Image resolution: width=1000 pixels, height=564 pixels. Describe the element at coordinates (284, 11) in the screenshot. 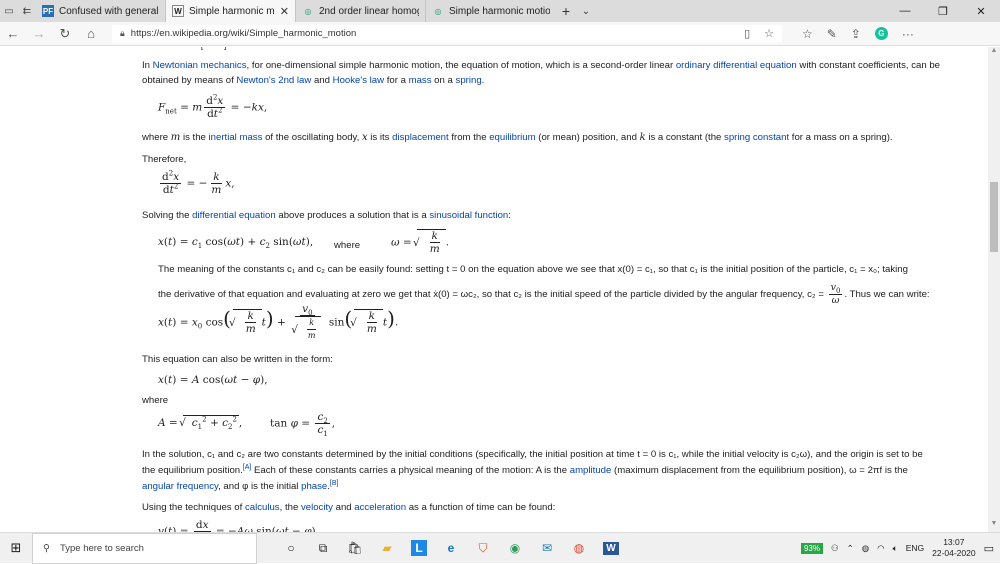

I see `close-tab-icon: ✕` at that location.